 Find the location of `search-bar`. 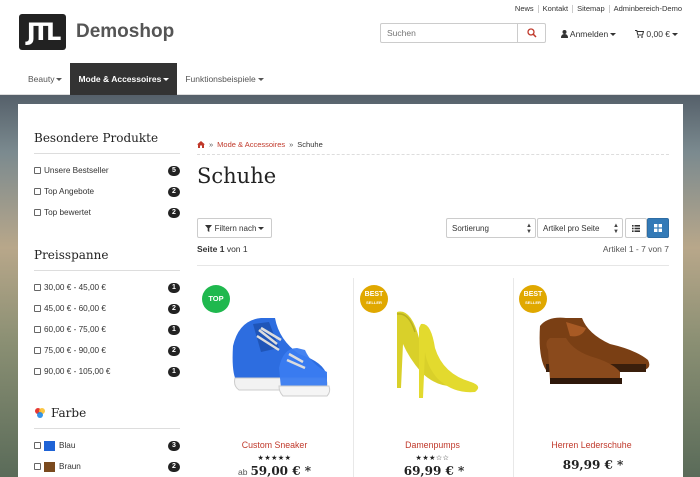

search-bar is located at coordinates (463, 33).